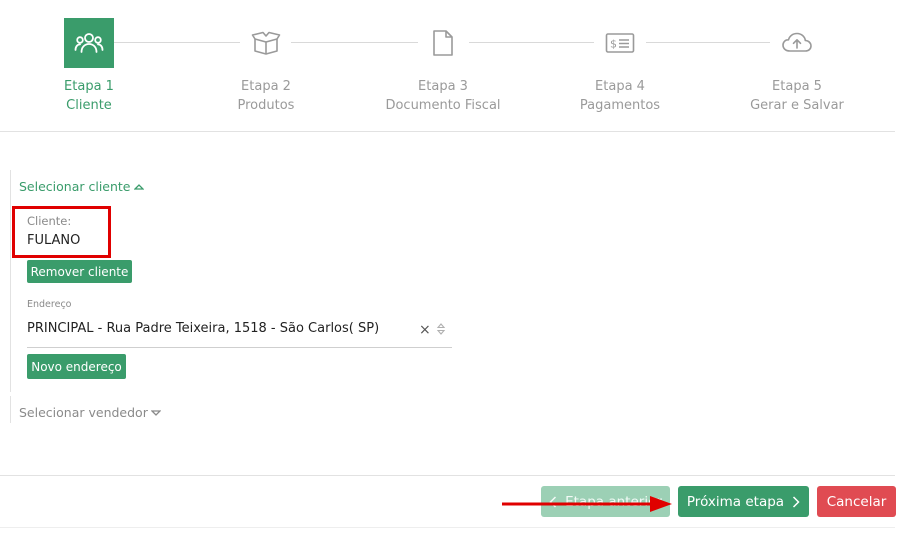 The height and width of the screenshot is (541, 910). I want to click on bottom-edge, so click(447, 527).